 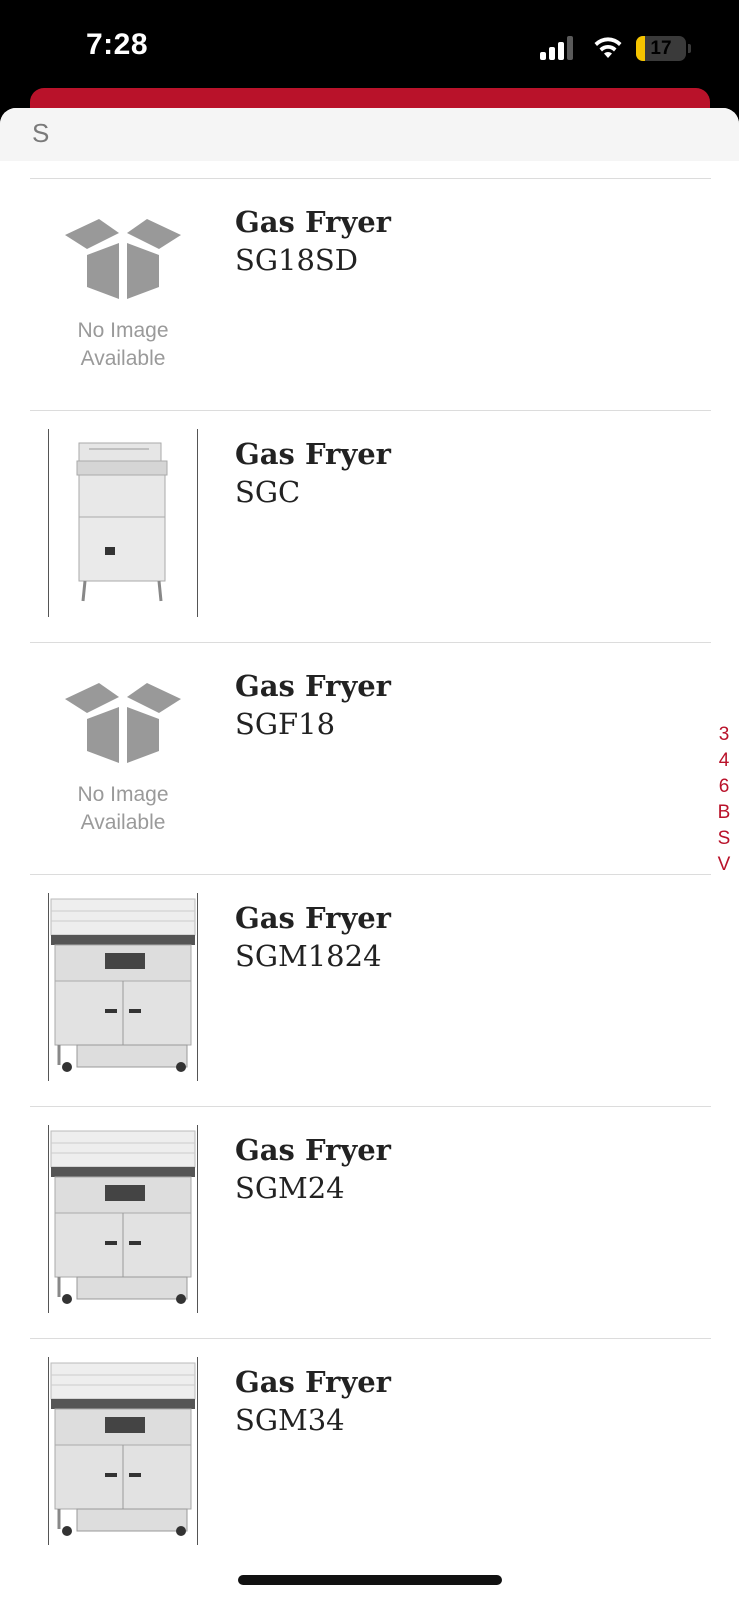 I want to click on signal-icon, so click(x=559, y=48).